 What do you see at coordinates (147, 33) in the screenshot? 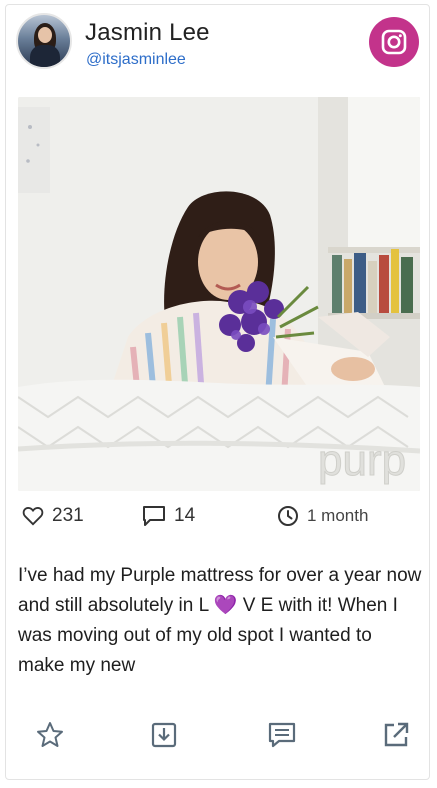
I see `author-name: Jasmin Lee` at bounding box center [147, 33].